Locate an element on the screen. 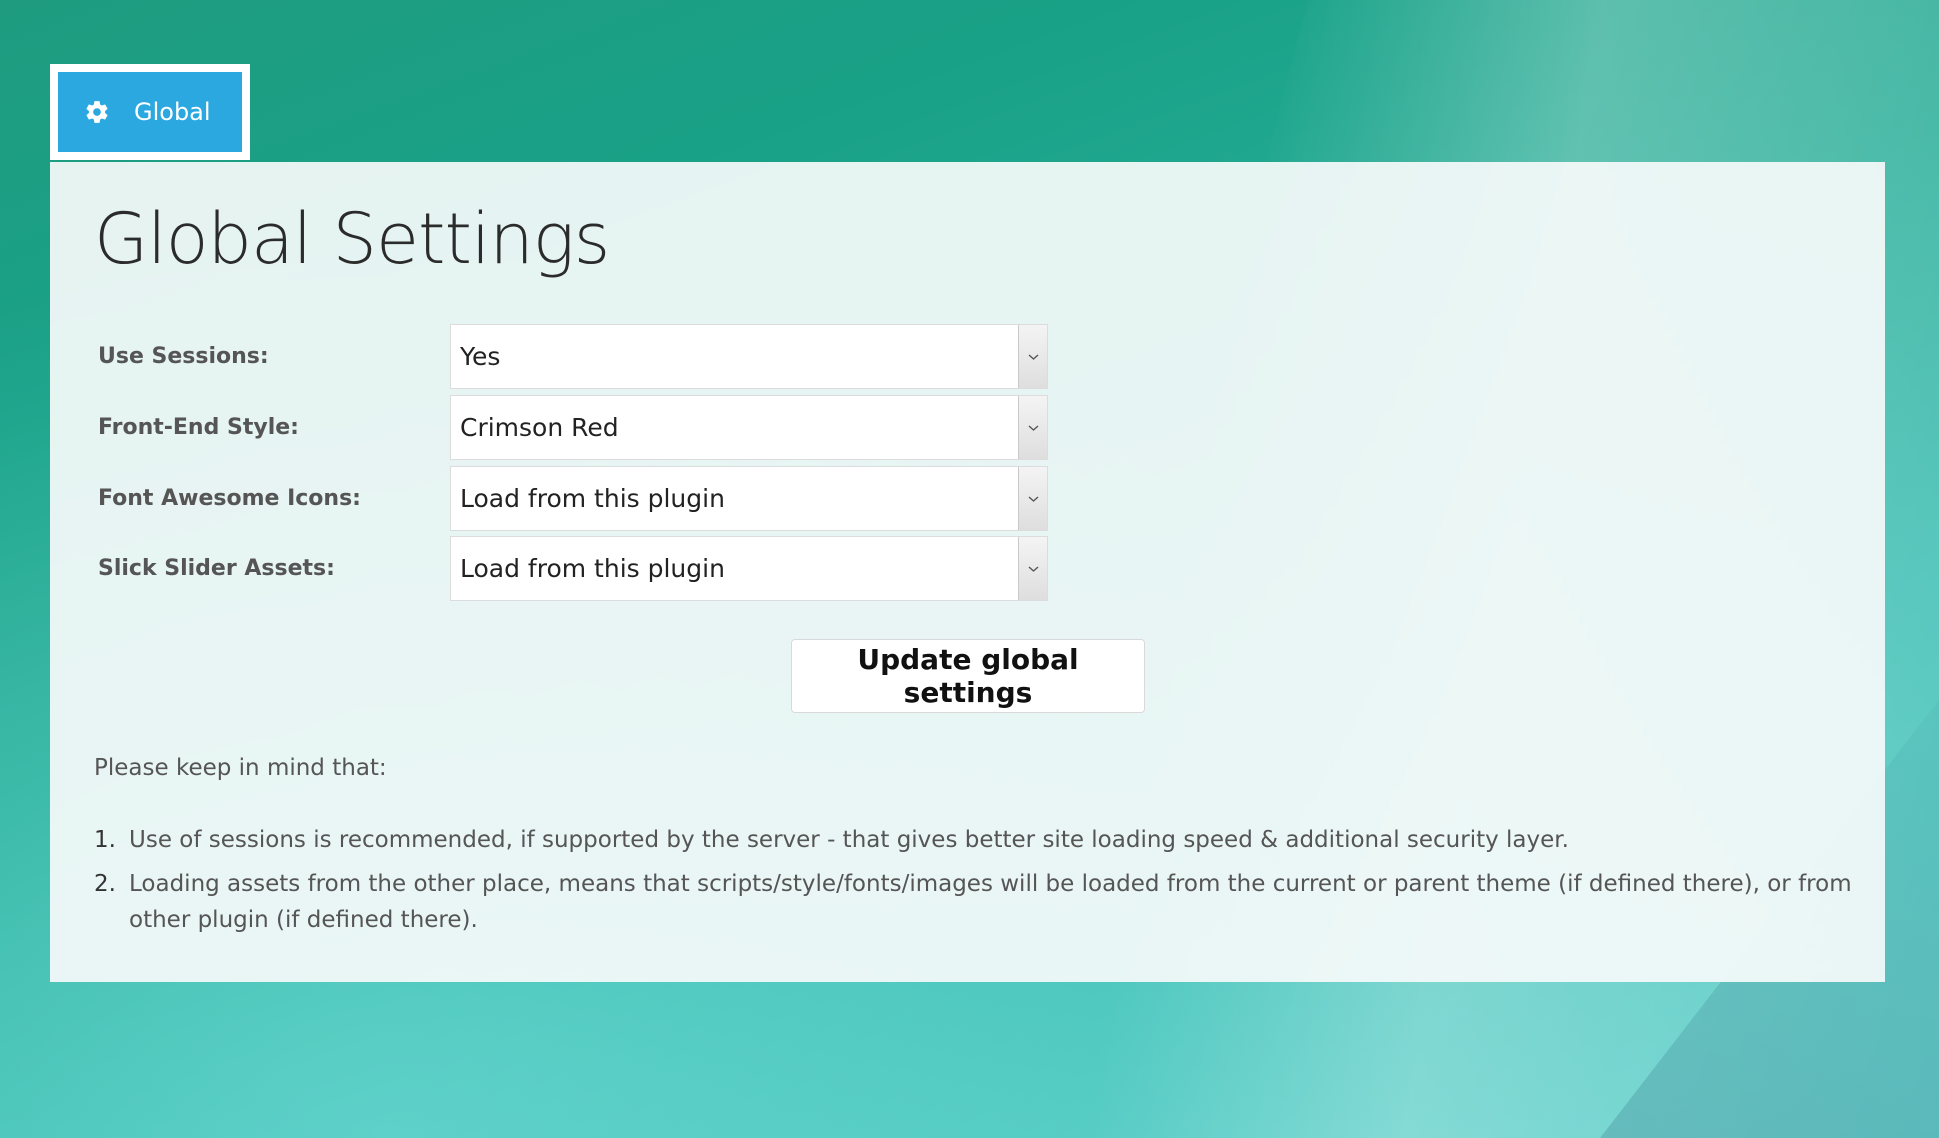  page-title: Global Settings is located at coordinates (352, 239).